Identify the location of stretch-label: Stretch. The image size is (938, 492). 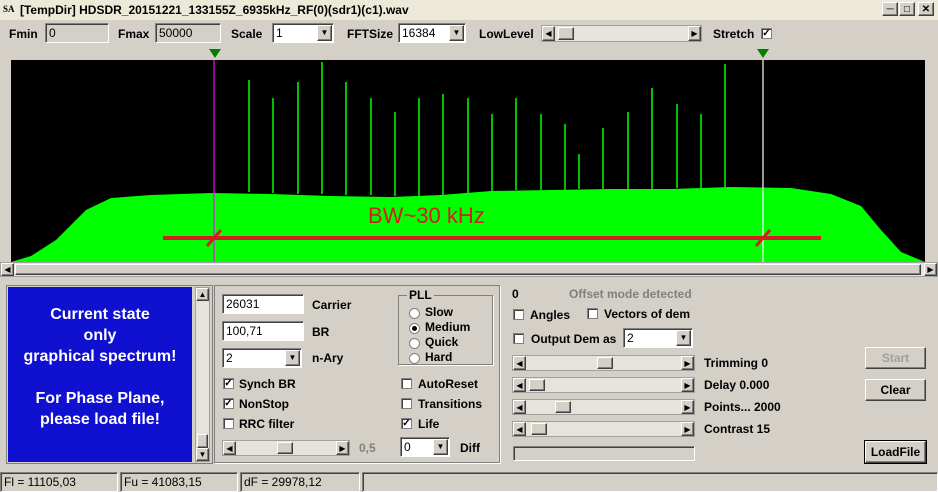
(734, 34).